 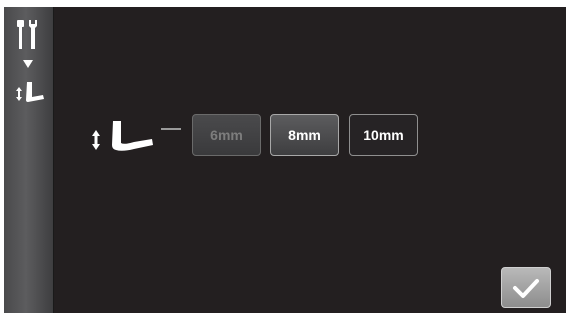 I want to click on checkmark-icon, so click(x=526, y=288).